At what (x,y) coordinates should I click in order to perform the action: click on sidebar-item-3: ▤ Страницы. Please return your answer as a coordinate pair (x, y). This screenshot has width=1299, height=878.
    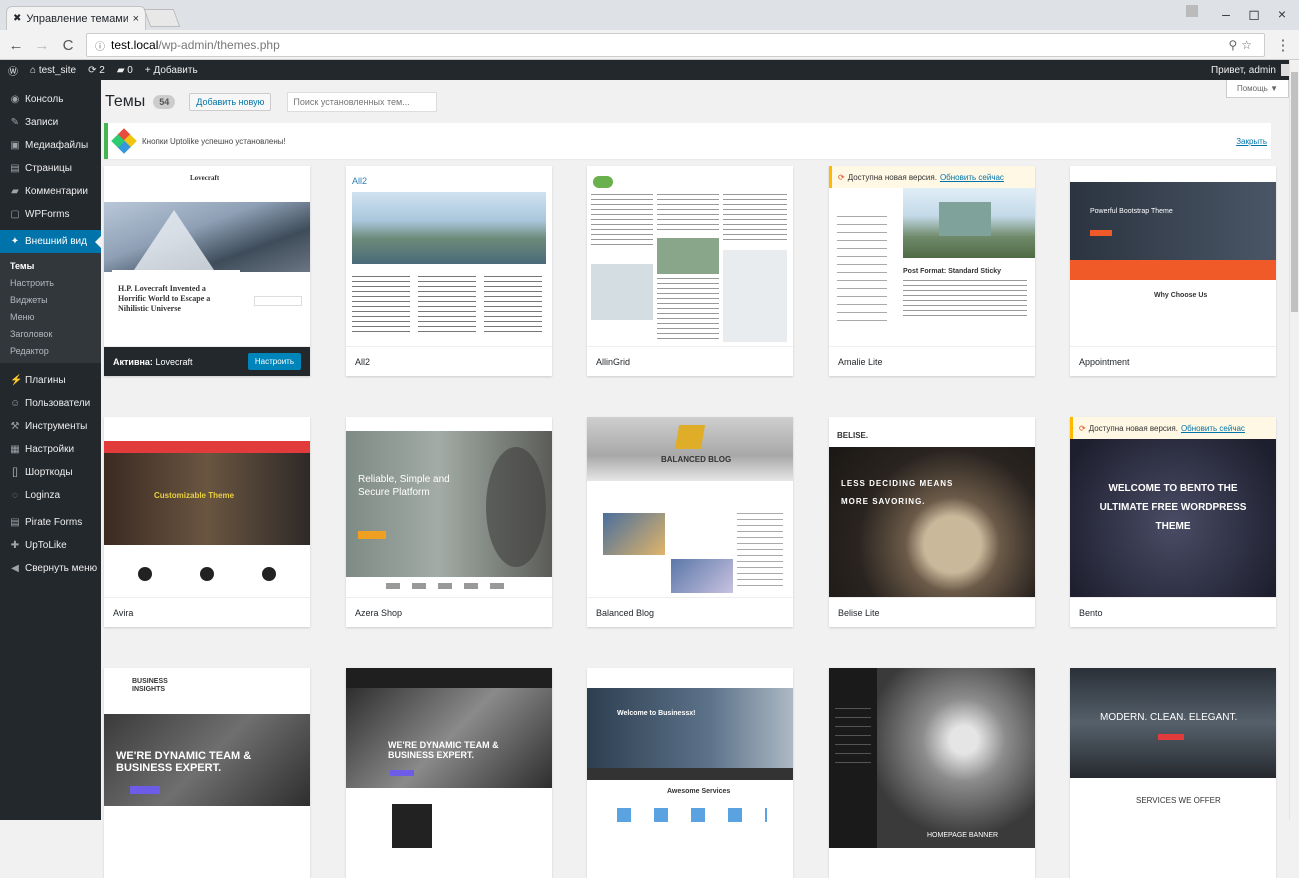
    Looking at the image, I should click on (50, 168).